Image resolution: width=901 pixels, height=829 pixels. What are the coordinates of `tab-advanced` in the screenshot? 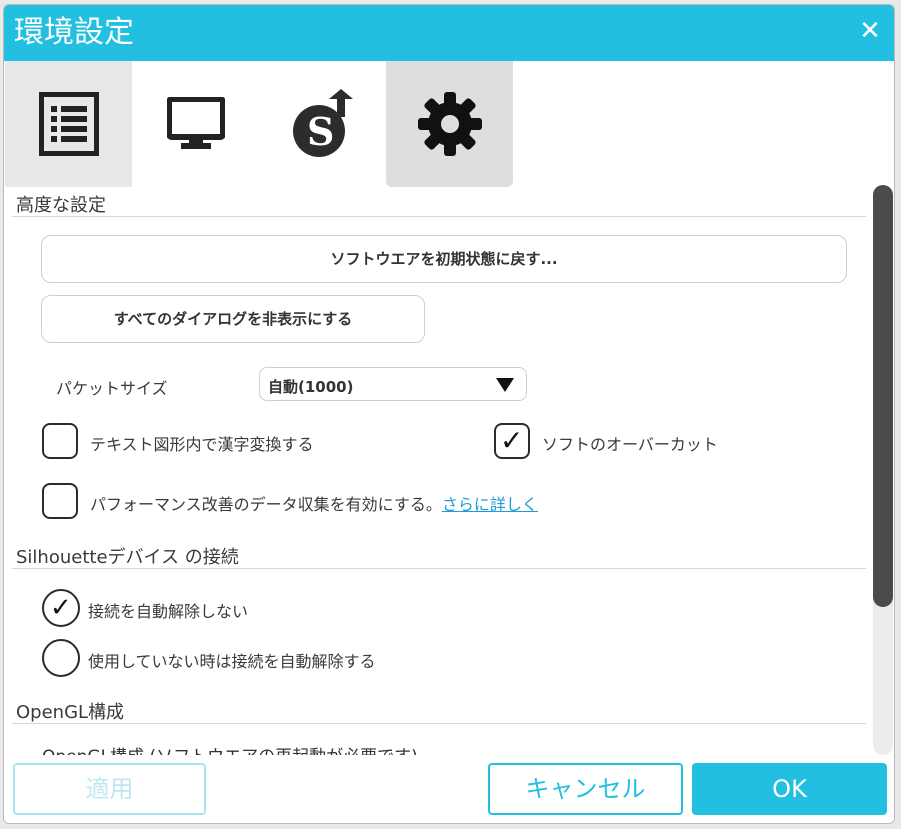 It's located at (449, 124).